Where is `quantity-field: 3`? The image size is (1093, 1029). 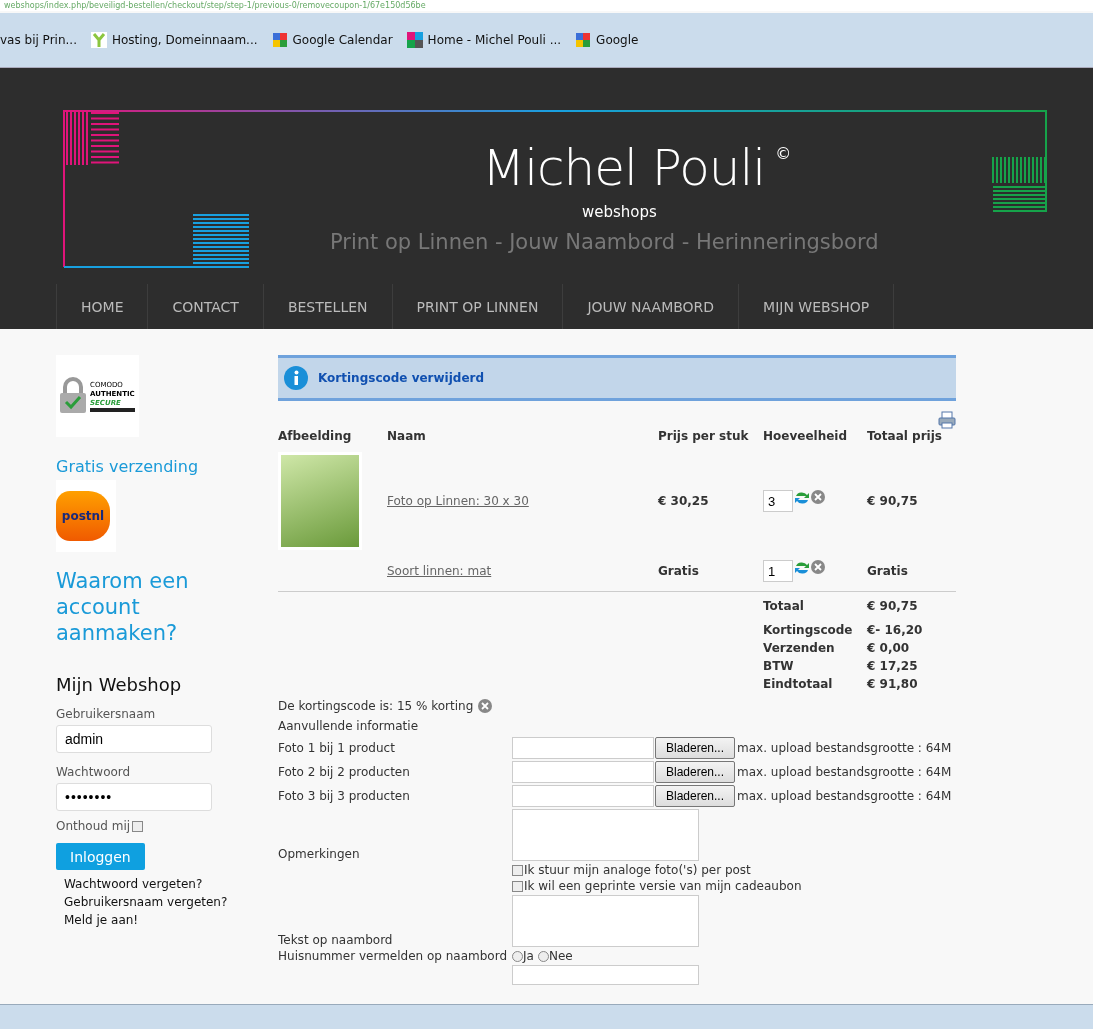
quantity-field: 3 is located at coordinates (778, 501).